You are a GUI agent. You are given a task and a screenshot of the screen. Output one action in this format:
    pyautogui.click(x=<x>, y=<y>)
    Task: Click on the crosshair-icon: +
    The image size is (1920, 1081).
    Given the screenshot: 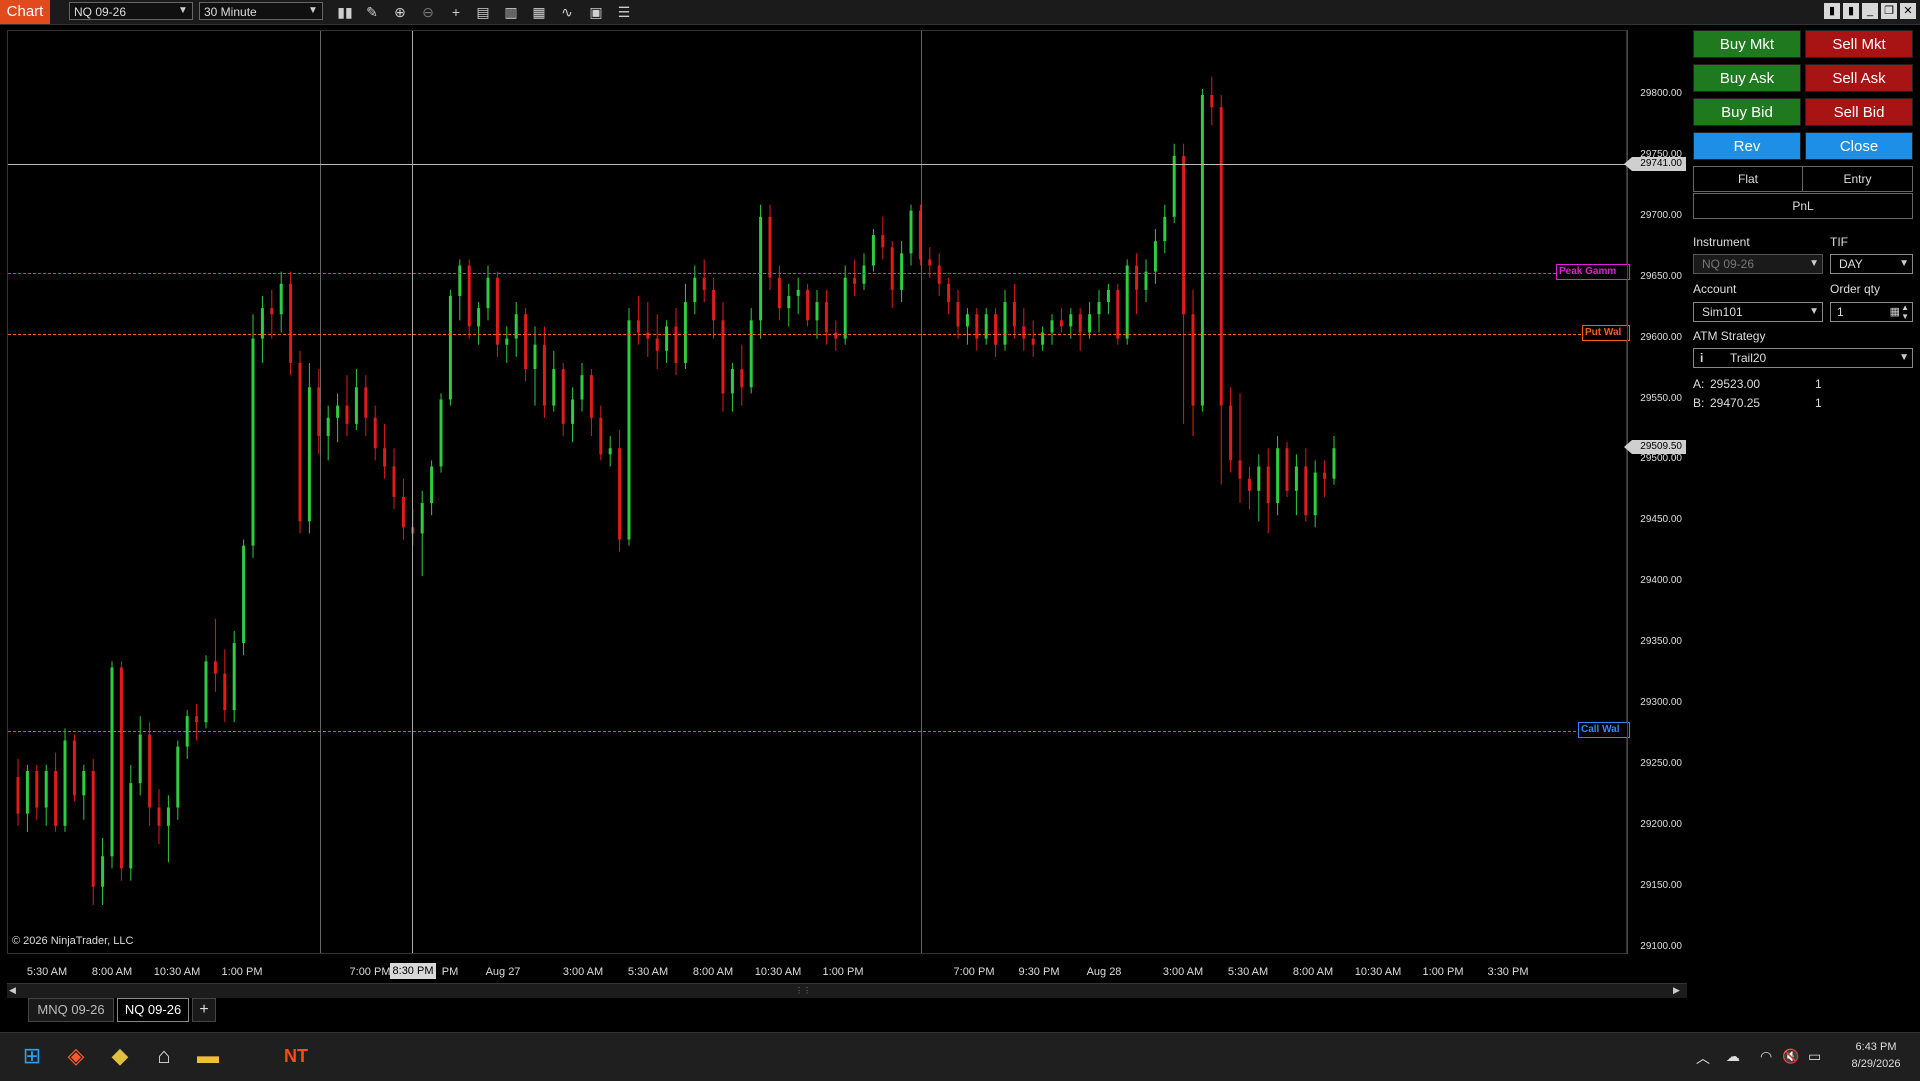 What is the action you would take?
    pyautogui.click(x=456, y=12)
    